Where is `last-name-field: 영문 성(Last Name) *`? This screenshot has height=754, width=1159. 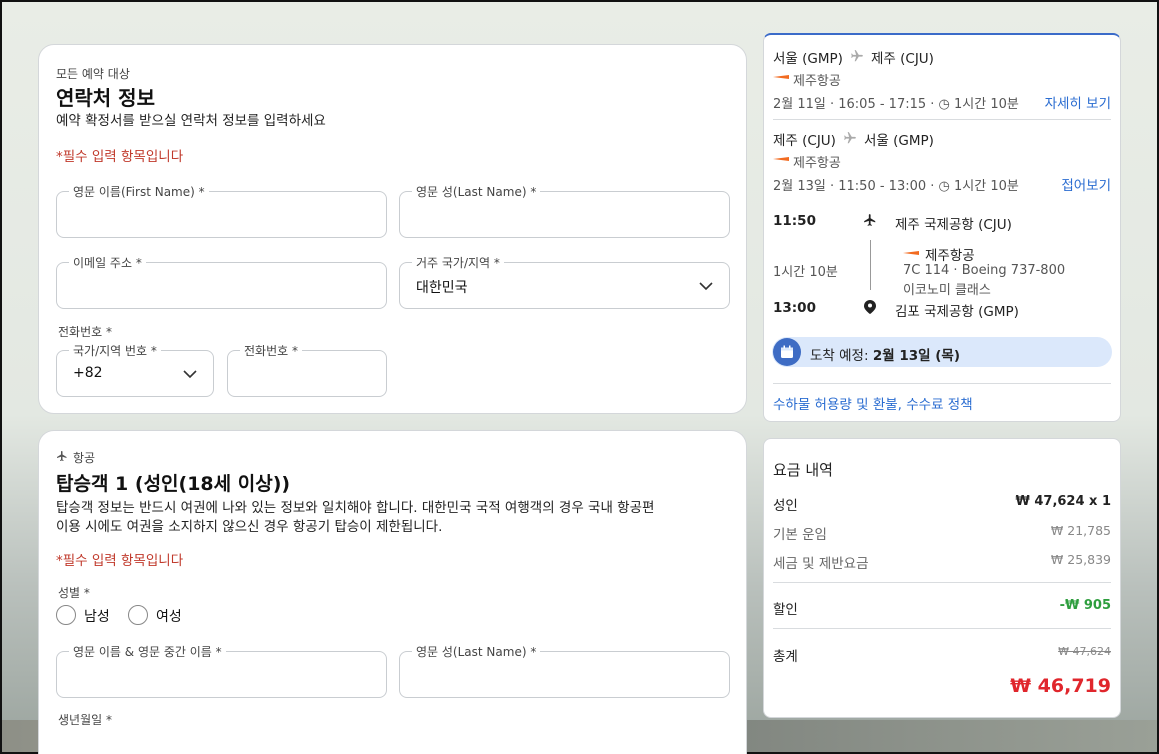 last-name-field: 영문 성(Last Name) * is located at coordinates (564, 210).